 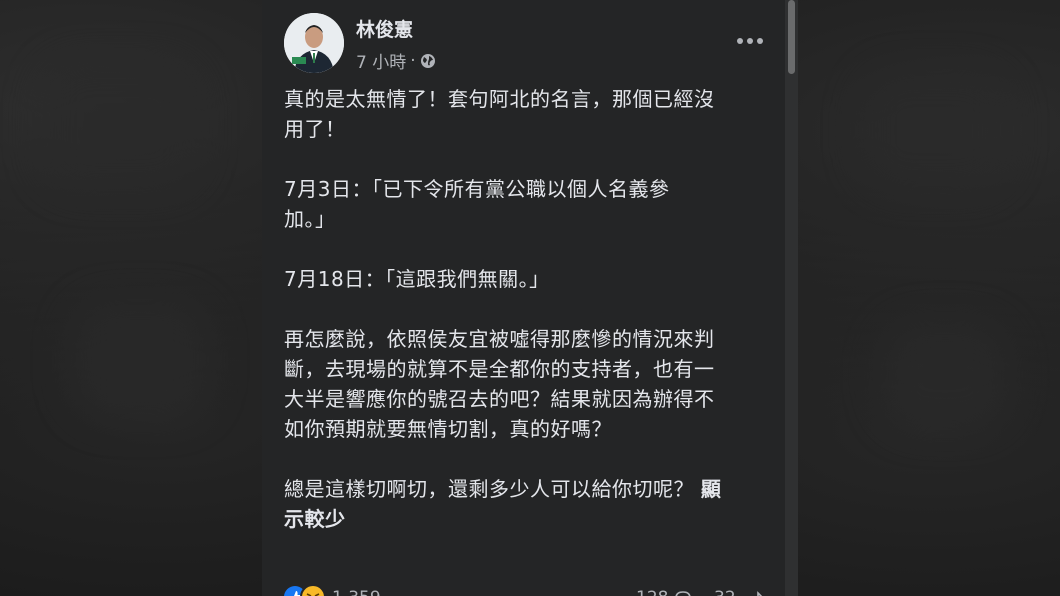 What do you see at coordinates (529, 504) in the screenshot?
I see `post-last-paragraph: 總是這樣切啊切，還剩多少人可以給你切呢？ 顯 示較少` at bounding box center [529, 504].